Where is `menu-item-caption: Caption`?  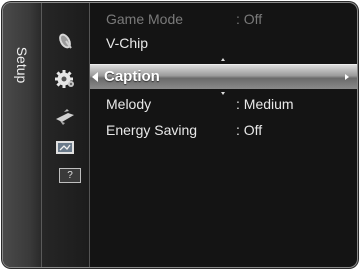 menu-item-caption: Caption is located at coordinates (223, 76).